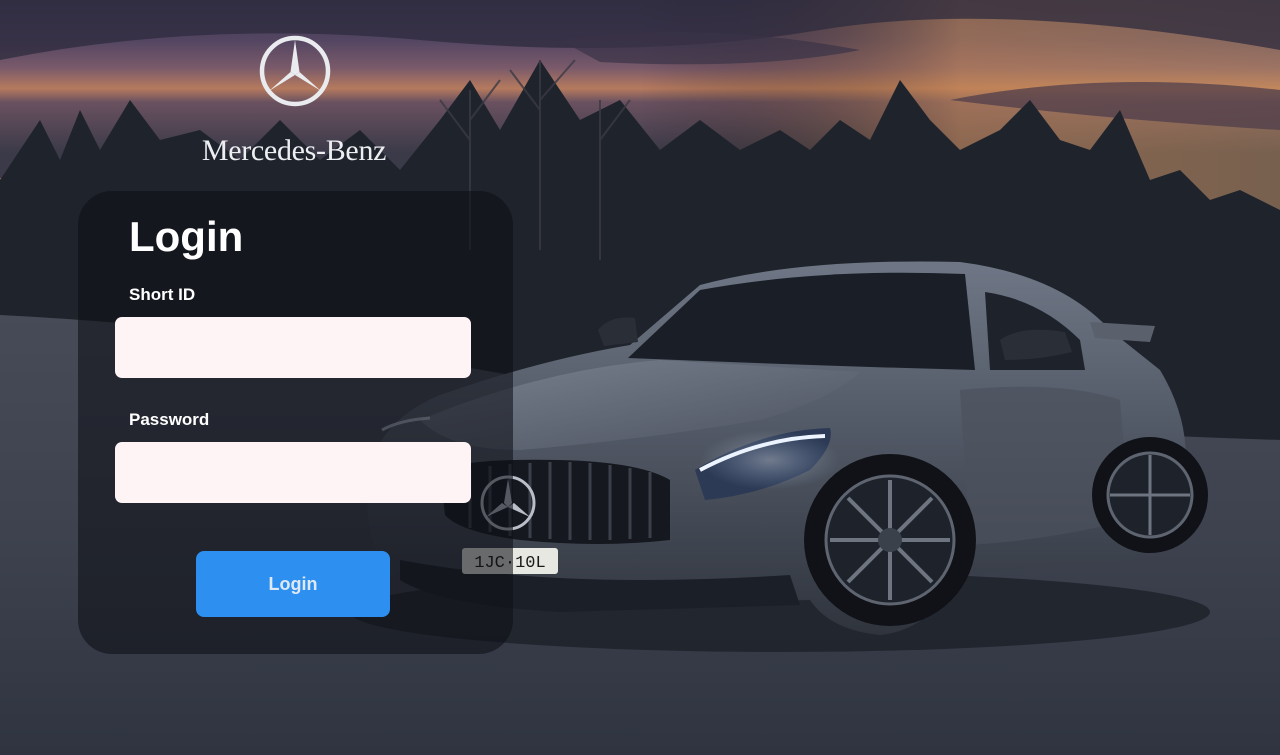 The height and width of the screenshot is (755, 1280). What do you see at coordinates (294, 150) in the screenshot?
I see `brand-name: Mercedes-Benz` at bounding box center [294, 150].